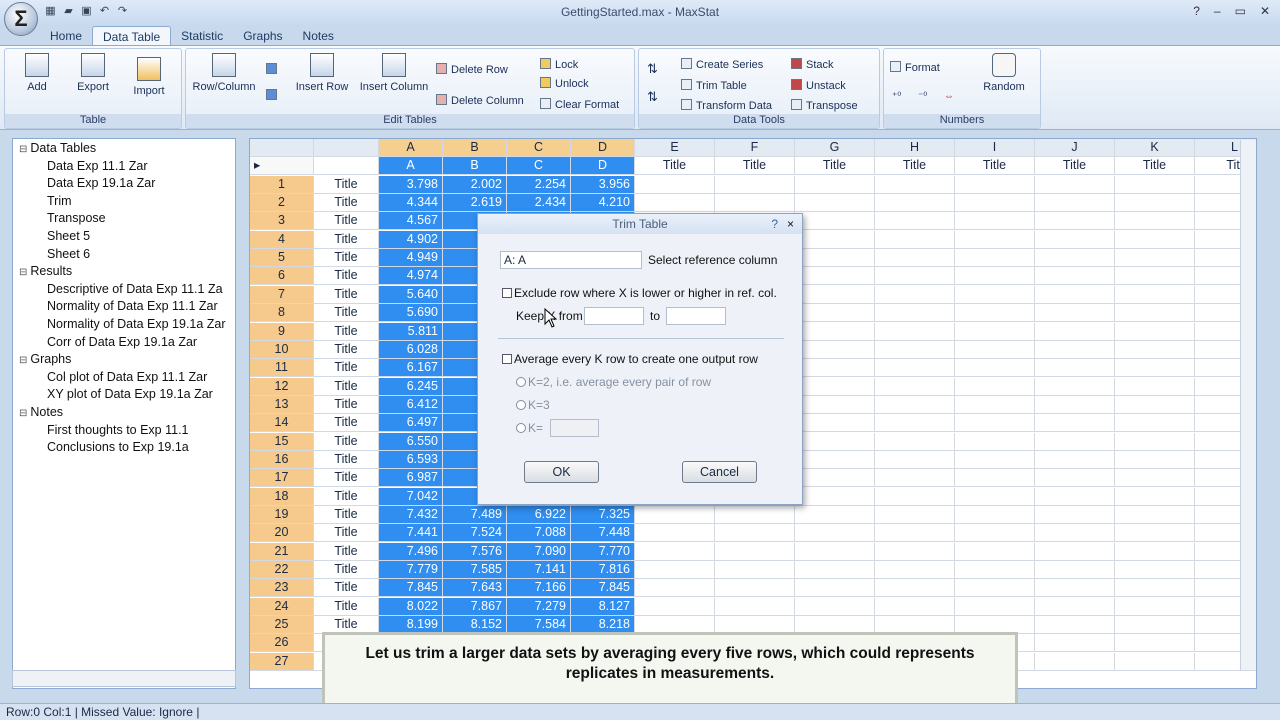 The width and height of the screenshot is (1280, 720). Describe the element at coordinates (41, 412) in the screenshot. I see `tree-folder: Notes` at that location.